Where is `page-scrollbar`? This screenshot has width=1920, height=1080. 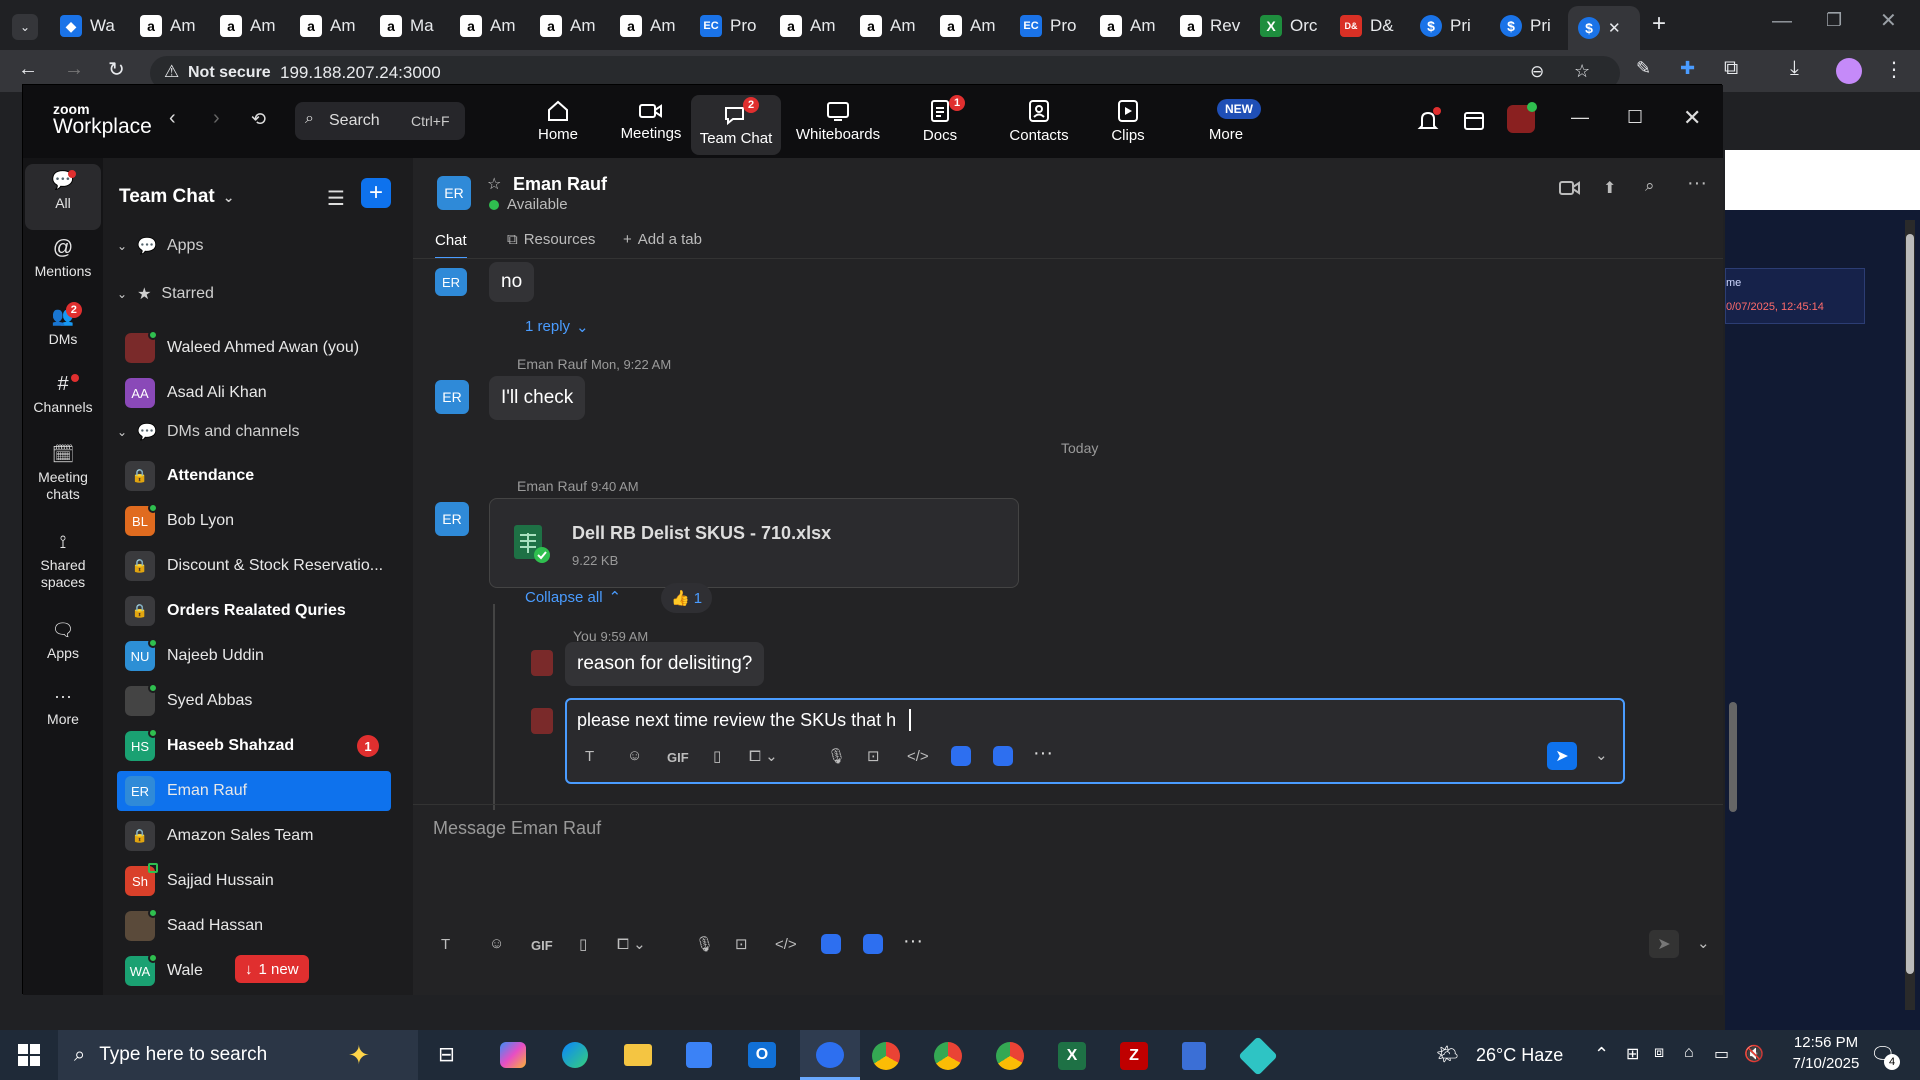
page-scrollbar is located at coordinates (1910, 615).